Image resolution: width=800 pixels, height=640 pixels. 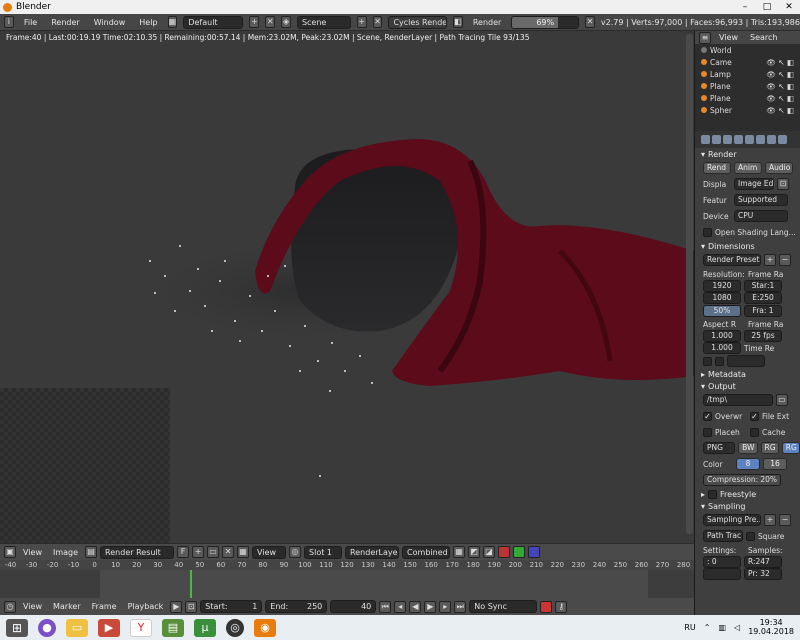 What do you see at coordinates (176, 606) in the screenshot?
I see `preview-range-icon: ▶` at bounding box center [176, 606].